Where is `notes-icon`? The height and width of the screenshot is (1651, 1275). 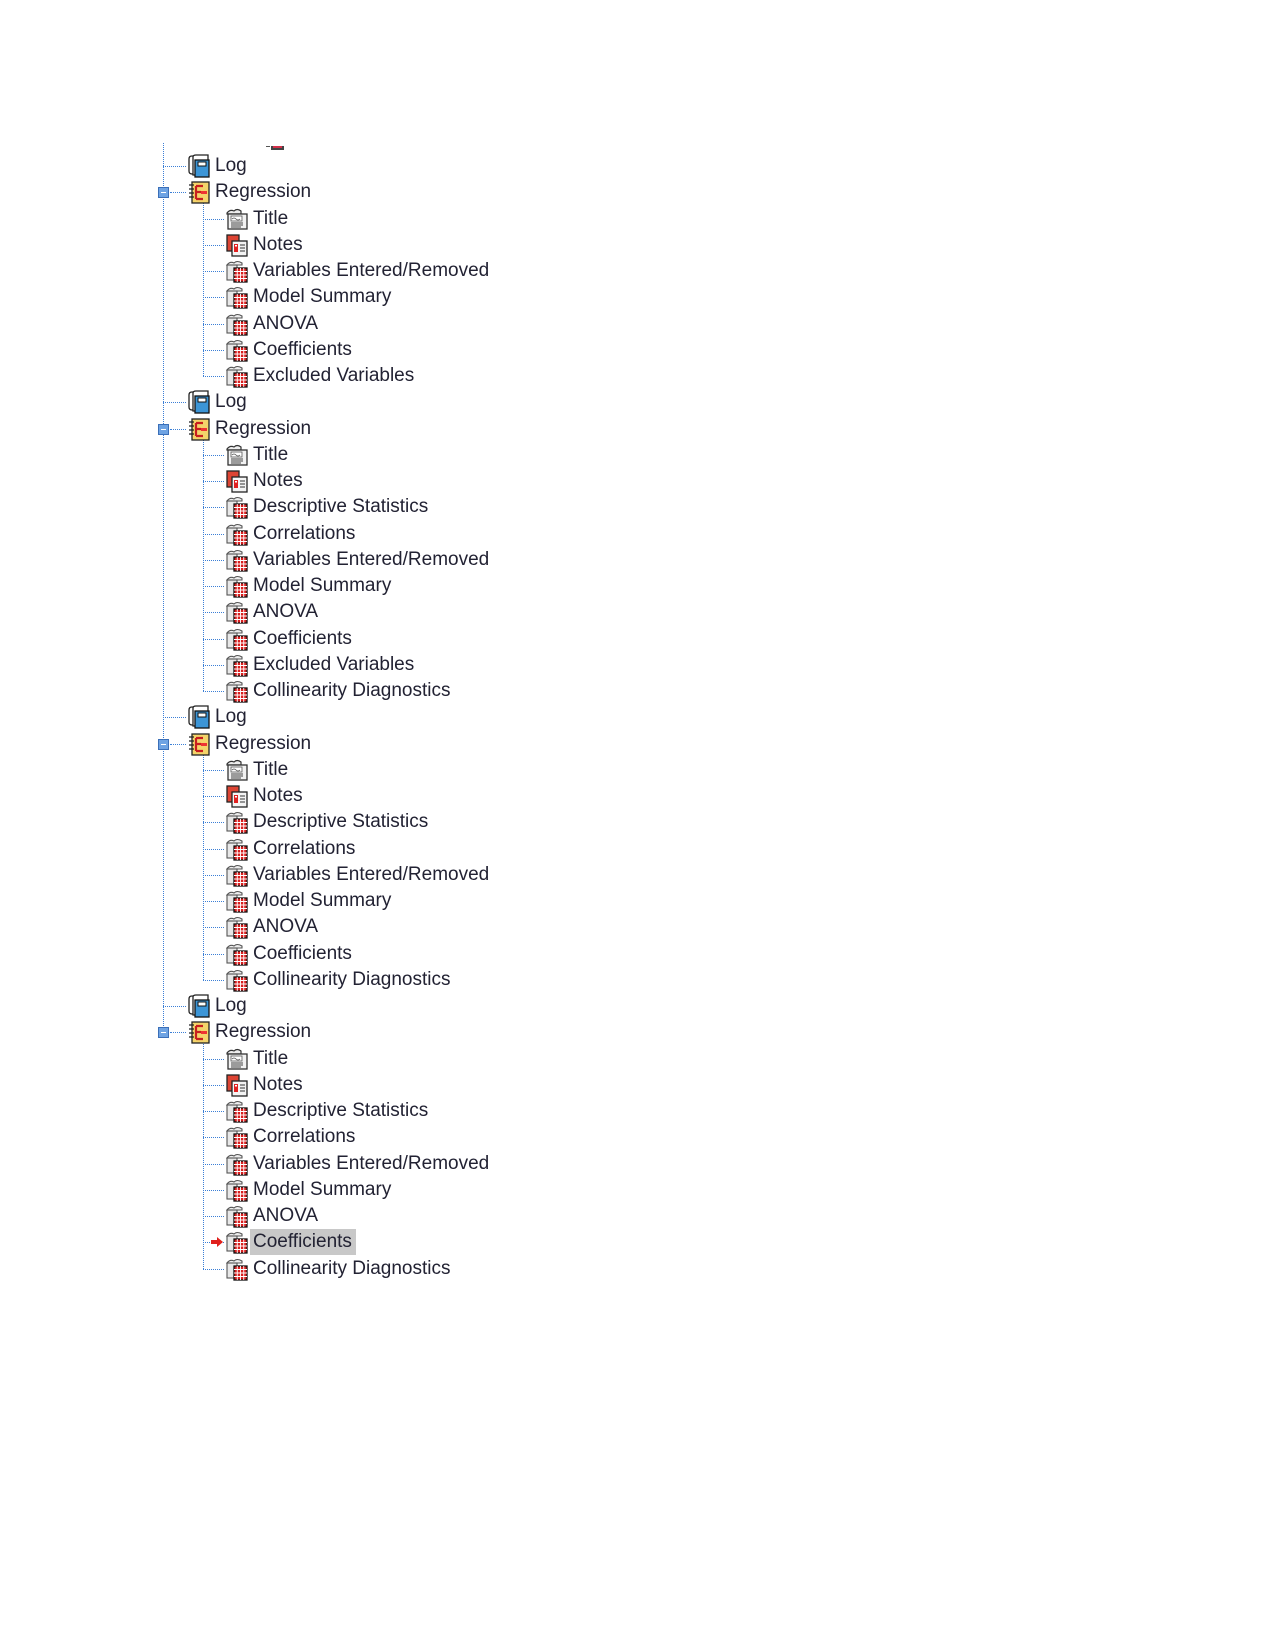
notes-icon is located at coordinates (237, 481).